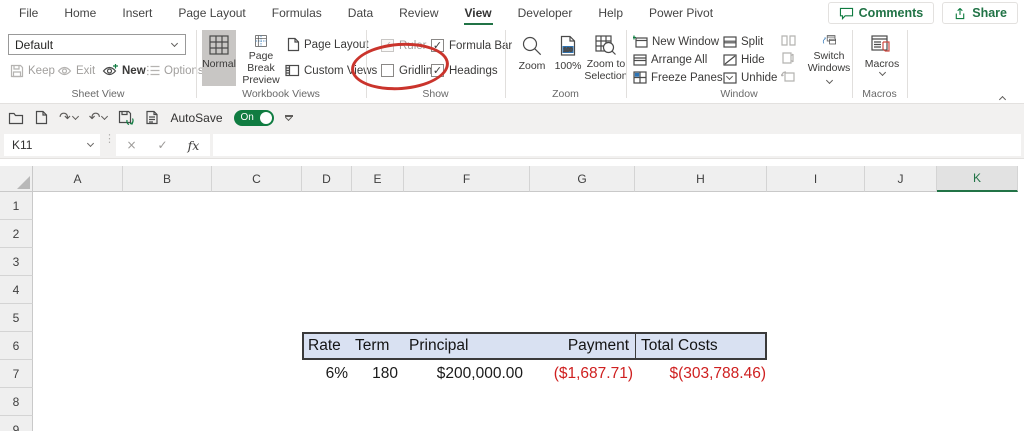  What do you see at coordinates (467, 179) in the screenshot?
I see `column-header-f: F` at bounding box center [467, 179].